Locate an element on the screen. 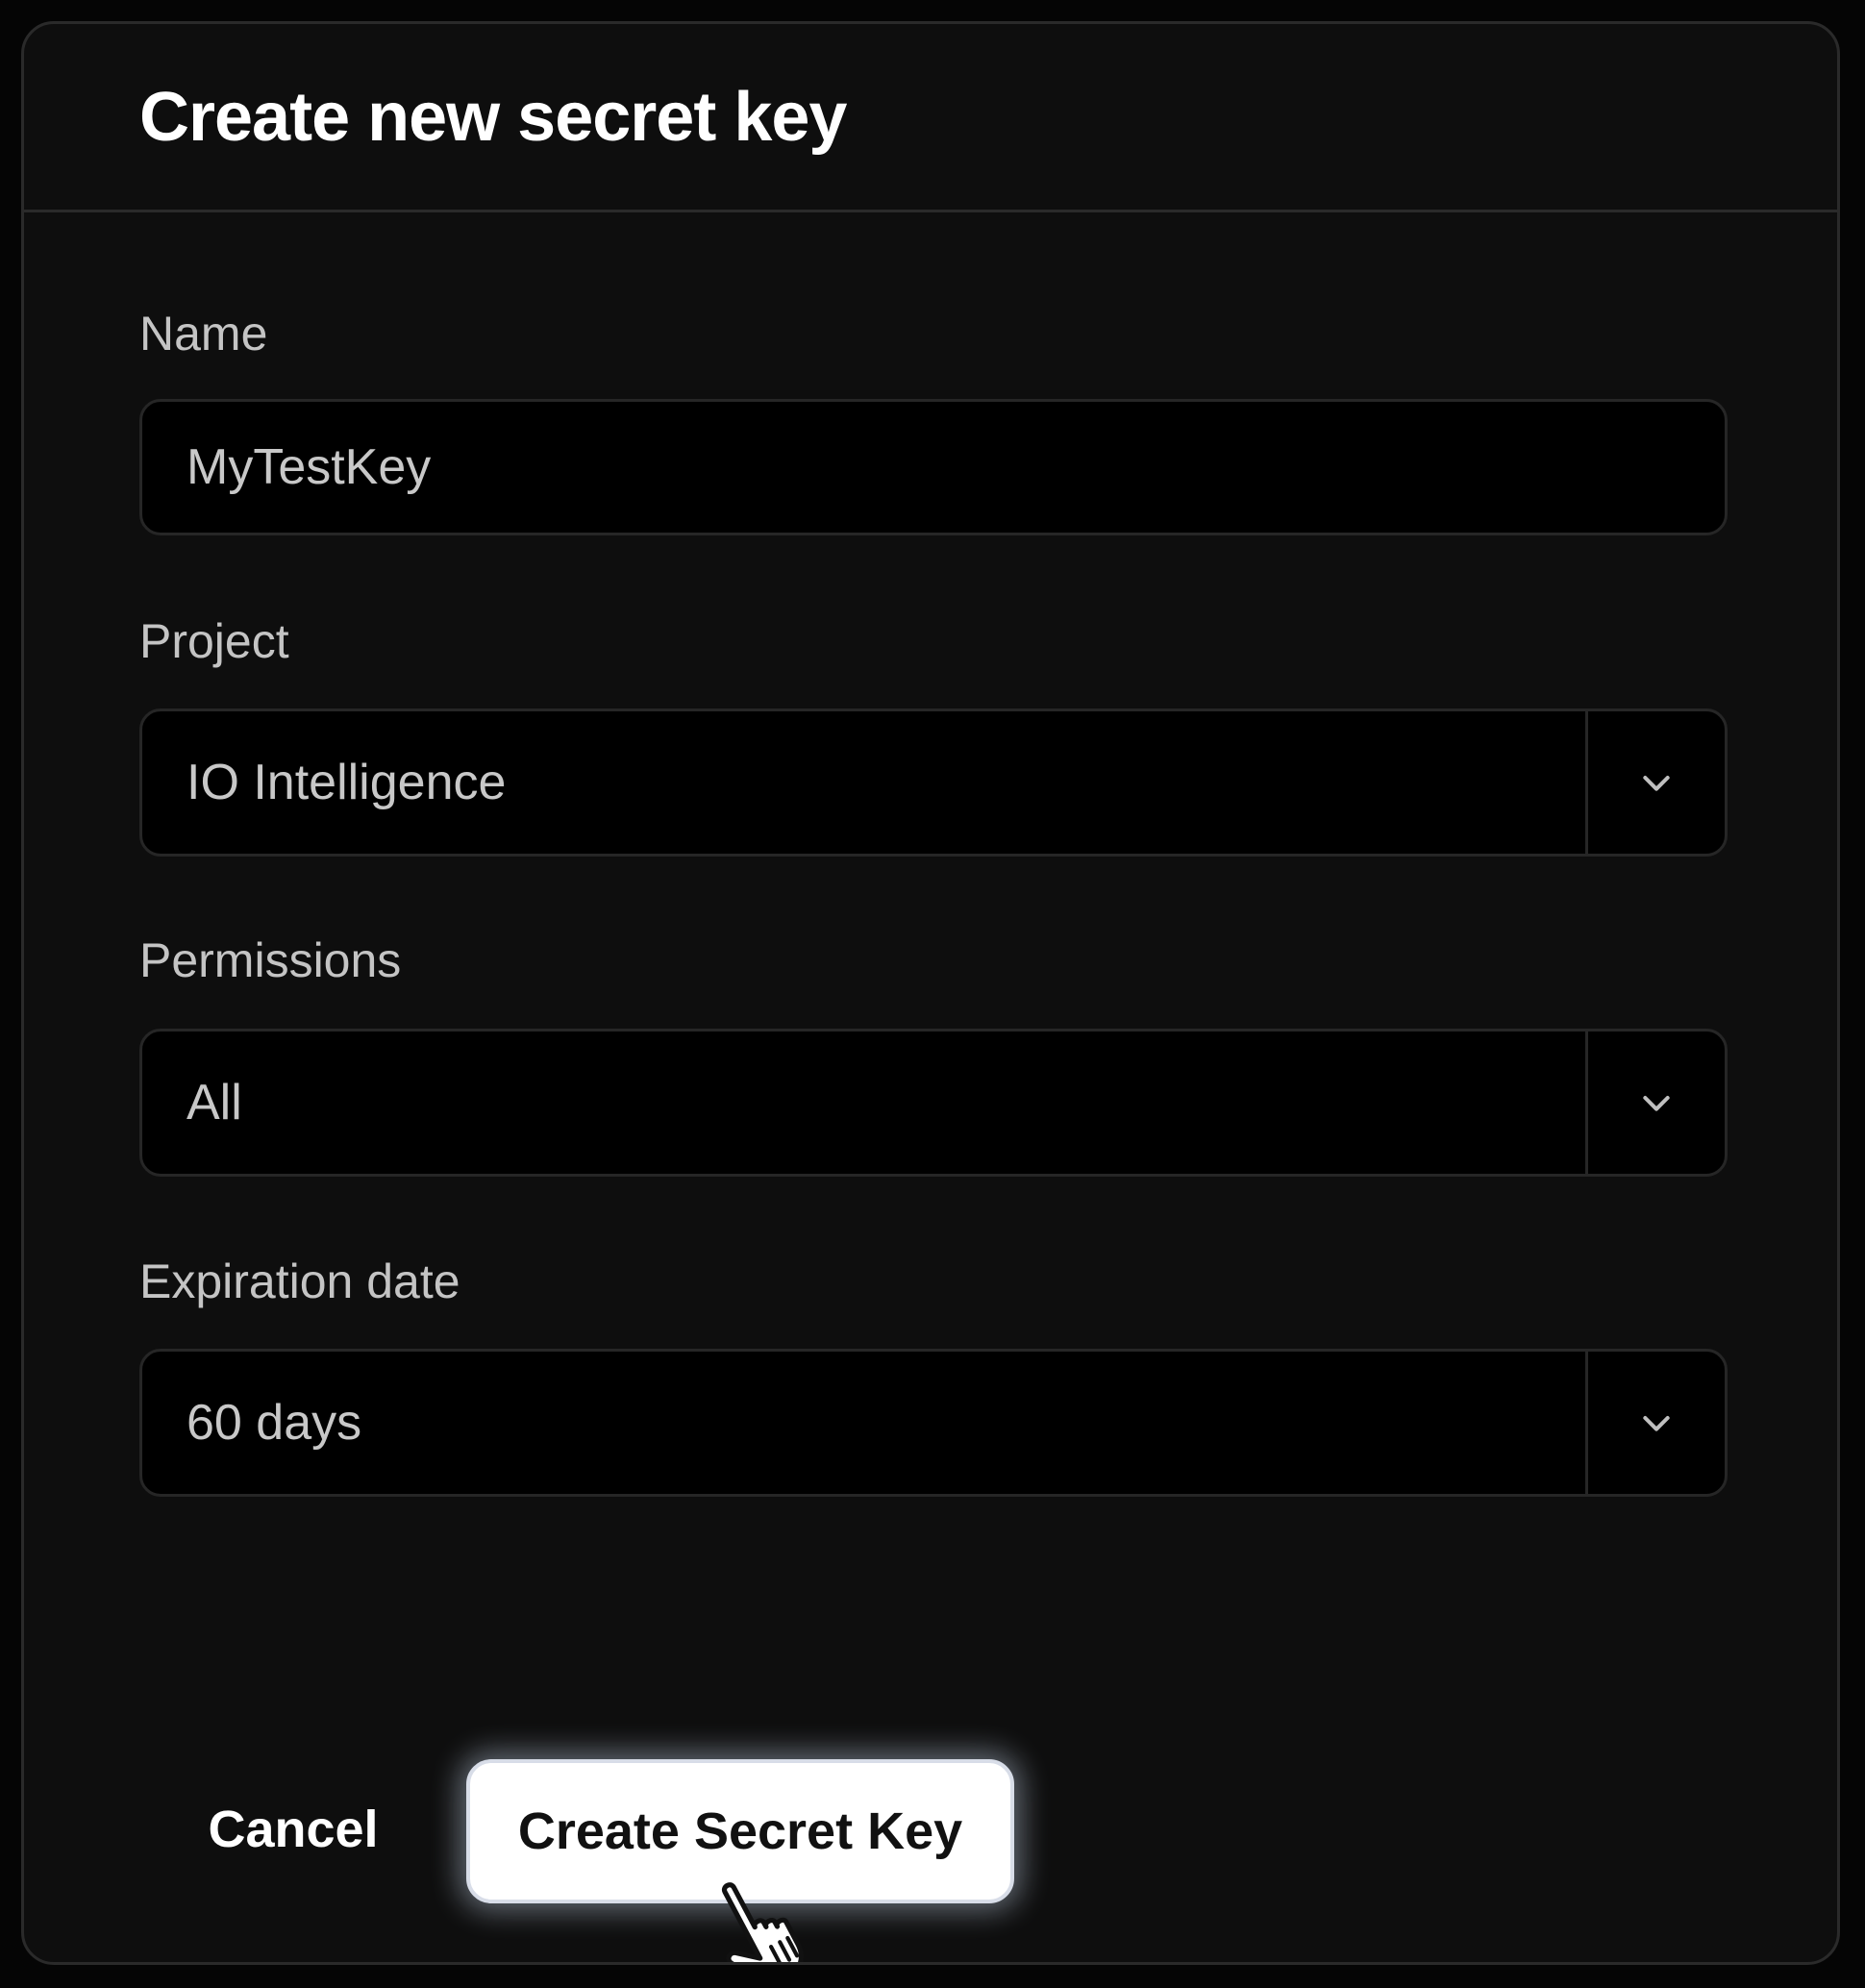 The image size is (1865, 1988). project-select-value: IO Intelligence is located at coordinates (347, 782).